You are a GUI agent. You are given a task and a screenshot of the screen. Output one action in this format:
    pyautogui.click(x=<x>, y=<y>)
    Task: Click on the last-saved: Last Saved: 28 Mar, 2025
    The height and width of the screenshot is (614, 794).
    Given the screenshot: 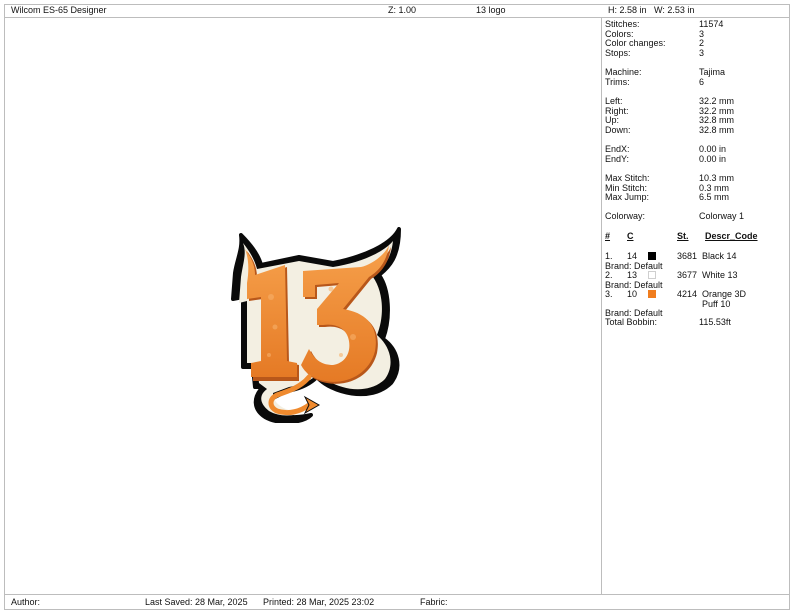 What is the action you would take?
    pyautogui.click(x=196, y=602)
    